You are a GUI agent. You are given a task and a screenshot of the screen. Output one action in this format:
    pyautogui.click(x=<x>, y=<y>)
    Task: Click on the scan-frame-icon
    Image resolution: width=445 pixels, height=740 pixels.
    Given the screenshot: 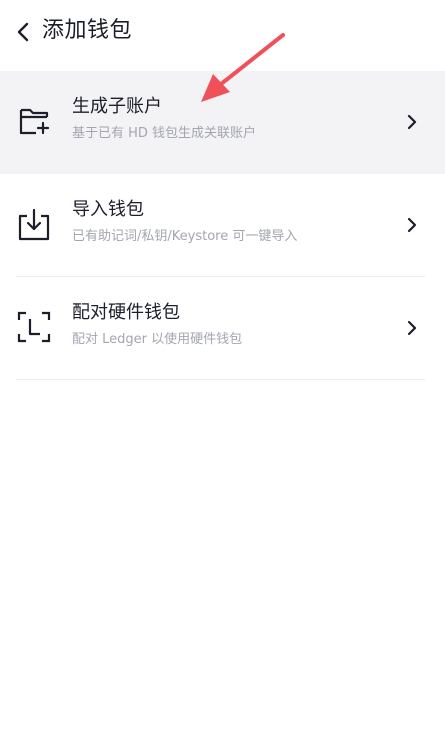 What is the action you would take?
    pyautogui.click(x=34, y=327)
    